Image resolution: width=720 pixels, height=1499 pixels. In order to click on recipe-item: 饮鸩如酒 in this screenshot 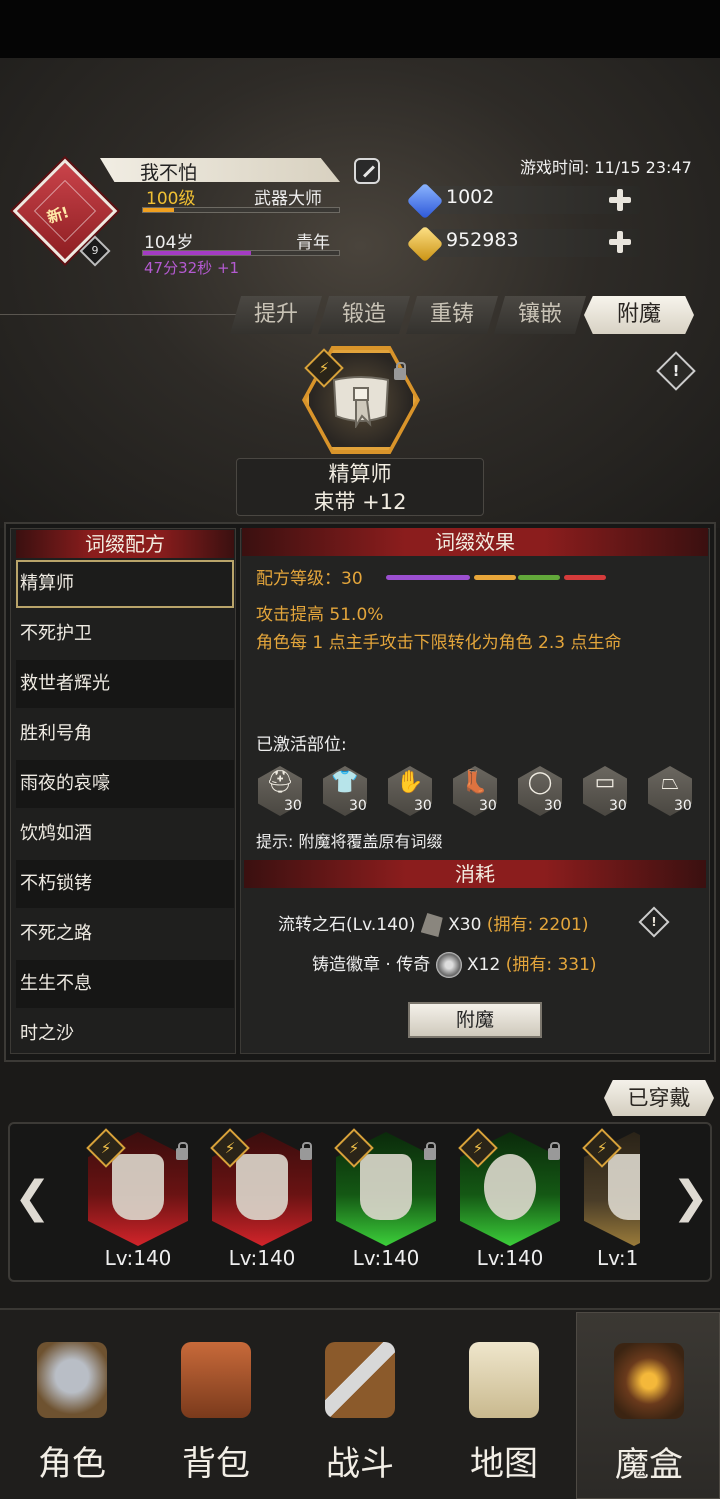, I will do `click(125, 834)`.